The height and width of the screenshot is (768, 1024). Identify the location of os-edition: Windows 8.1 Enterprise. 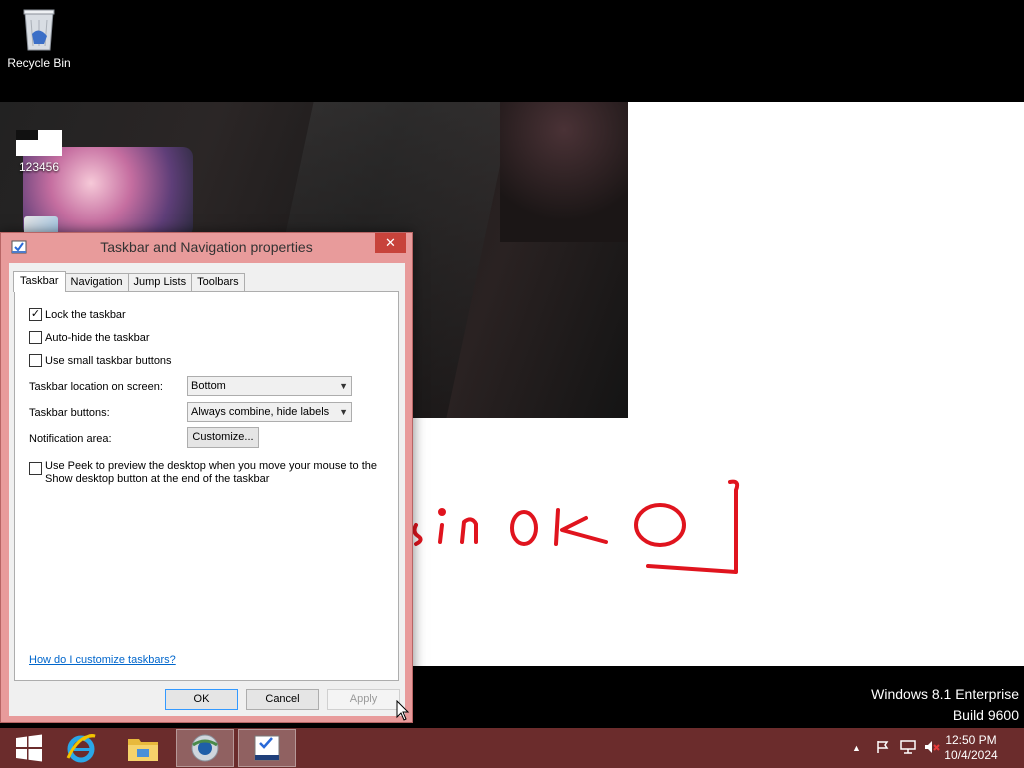
(945, 694).